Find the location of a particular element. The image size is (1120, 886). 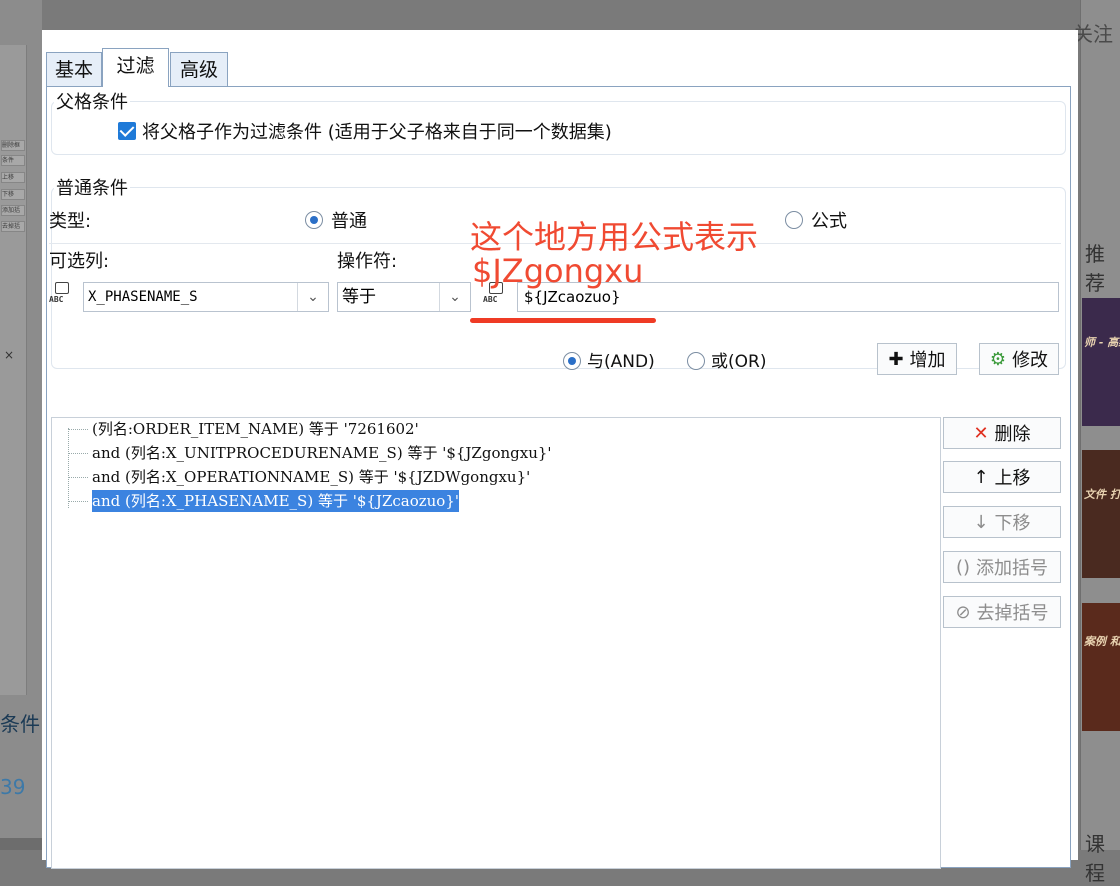

move-down-button-label: 下移 is located at coordinates (1012, 523).